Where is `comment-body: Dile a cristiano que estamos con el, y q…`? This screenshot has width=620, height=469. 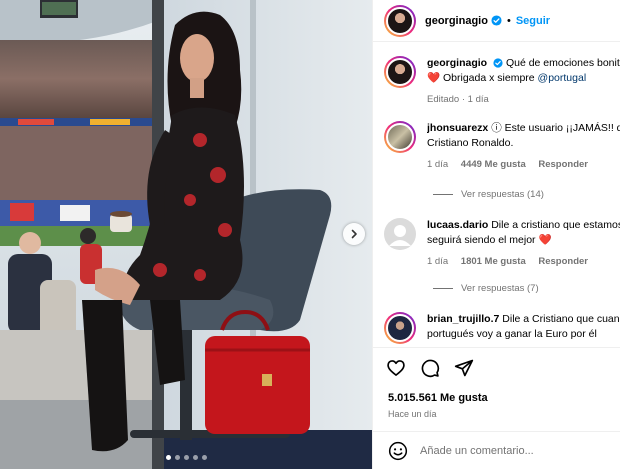
comment-body: Dile a cristiano que estamos con el, y q… is located at coordinates (555, 225).